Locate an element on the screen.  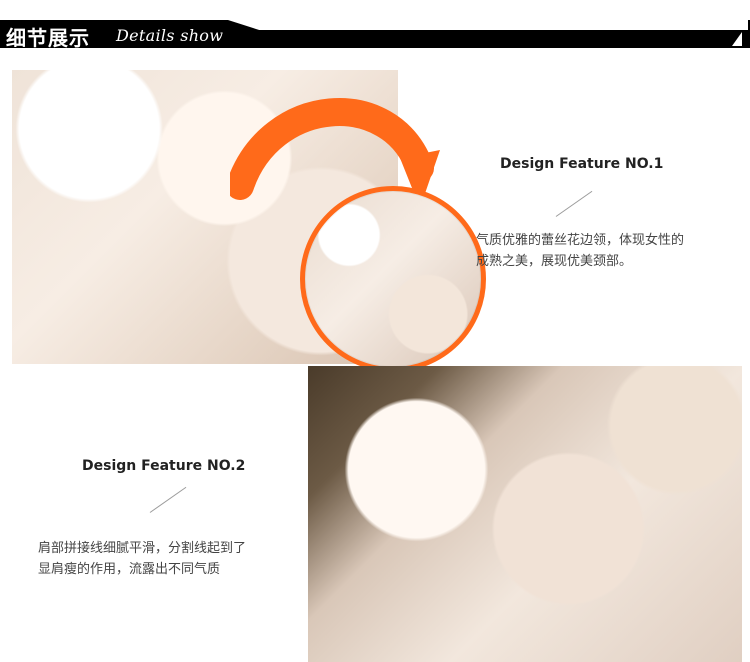
header-title-en: Details show is located at coordinates (170, 35).